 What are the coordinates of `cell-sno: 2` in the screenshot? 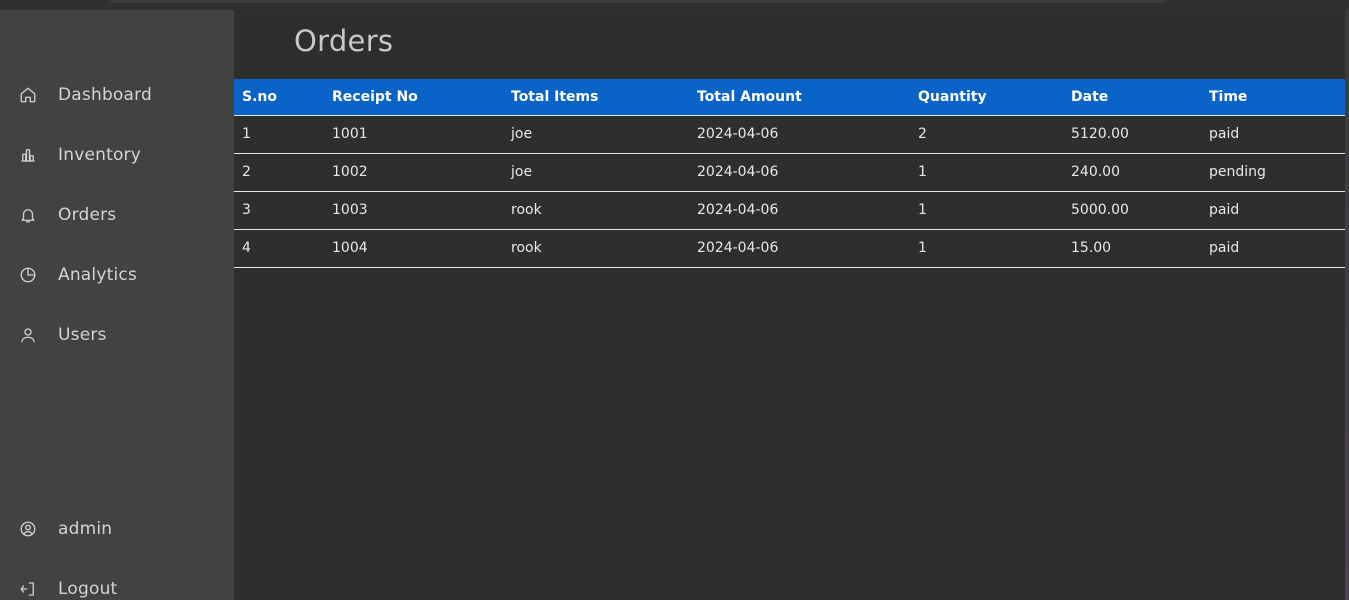 It's located at (279, 171).